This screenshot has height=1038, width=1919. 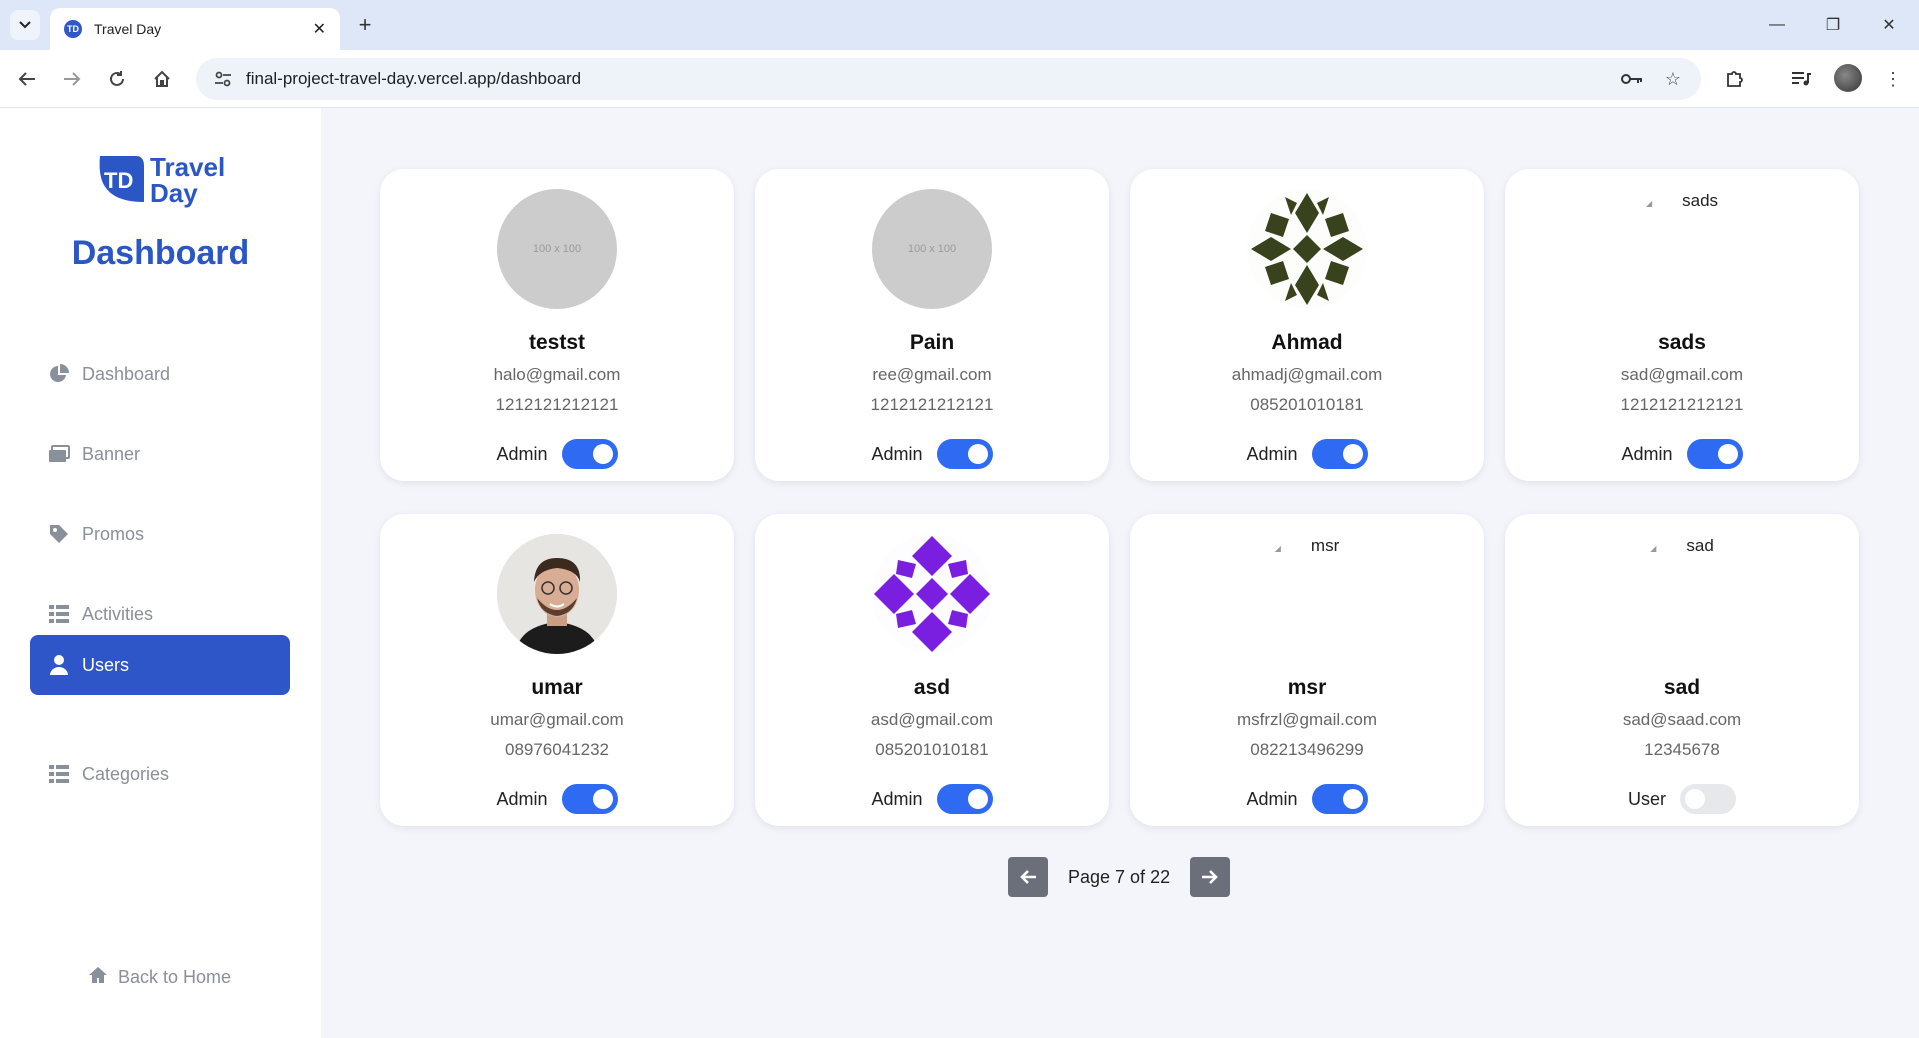 What do you see at coordinates (160, 774) in the screenshot?
I see `sidebar-item-categories: Categories` at bounding box center [160, 774].